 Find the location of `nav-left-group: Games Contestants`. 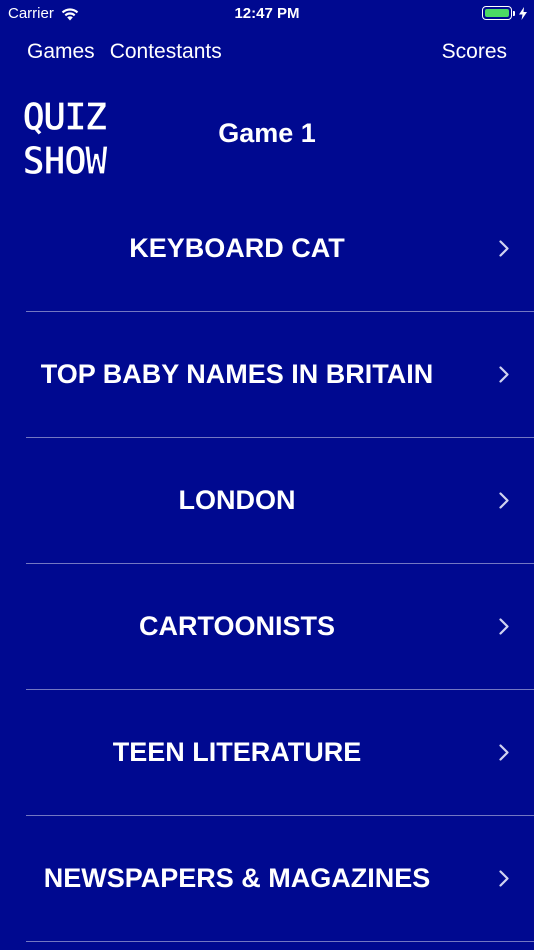

nav-left-group: Games Contestants is located at coordinates (124, 52).